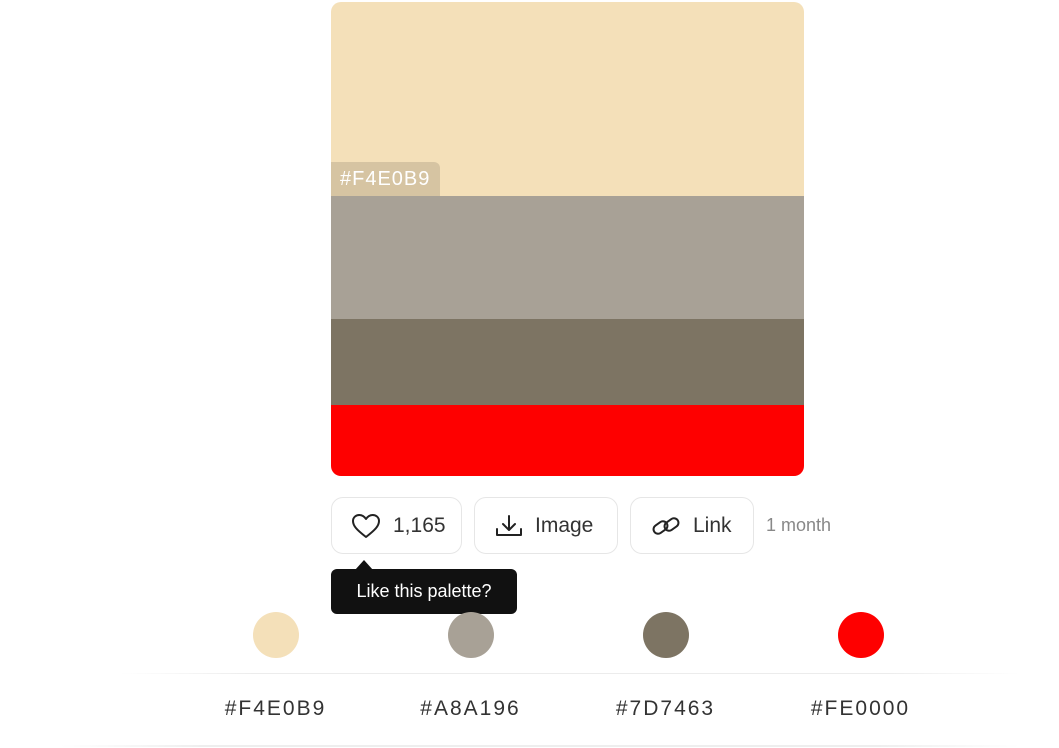 This screenshot has height=748, width=1059. What do you see at coordinates (712, 525) in the screenshot?
I see `link-label: Link` at bounding box center [712, 525].